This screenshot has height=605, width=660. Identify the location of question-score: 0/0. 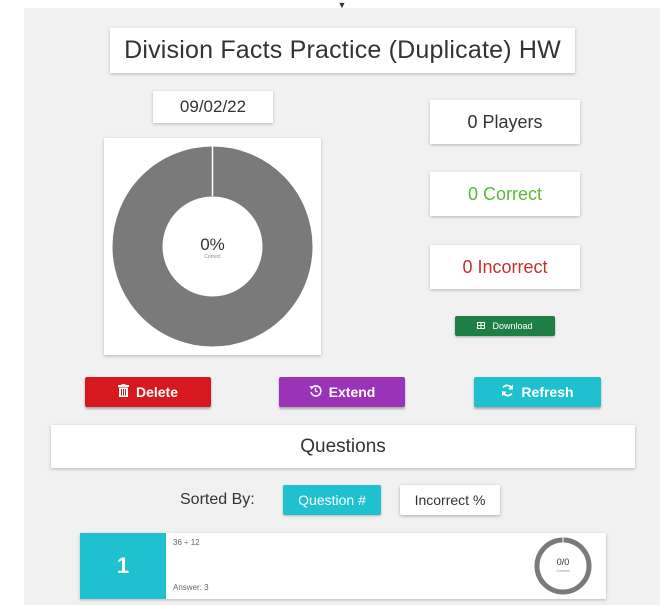
(563, 562).